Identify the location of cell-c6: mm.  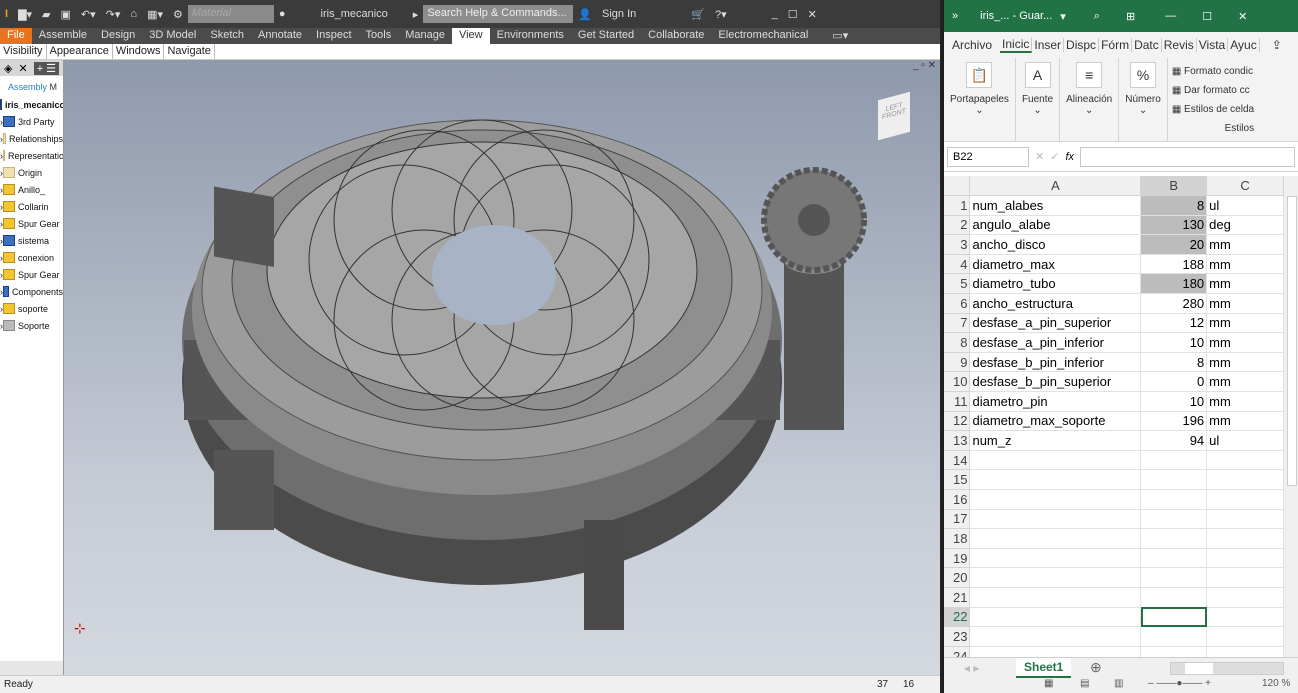
(1245, 303).